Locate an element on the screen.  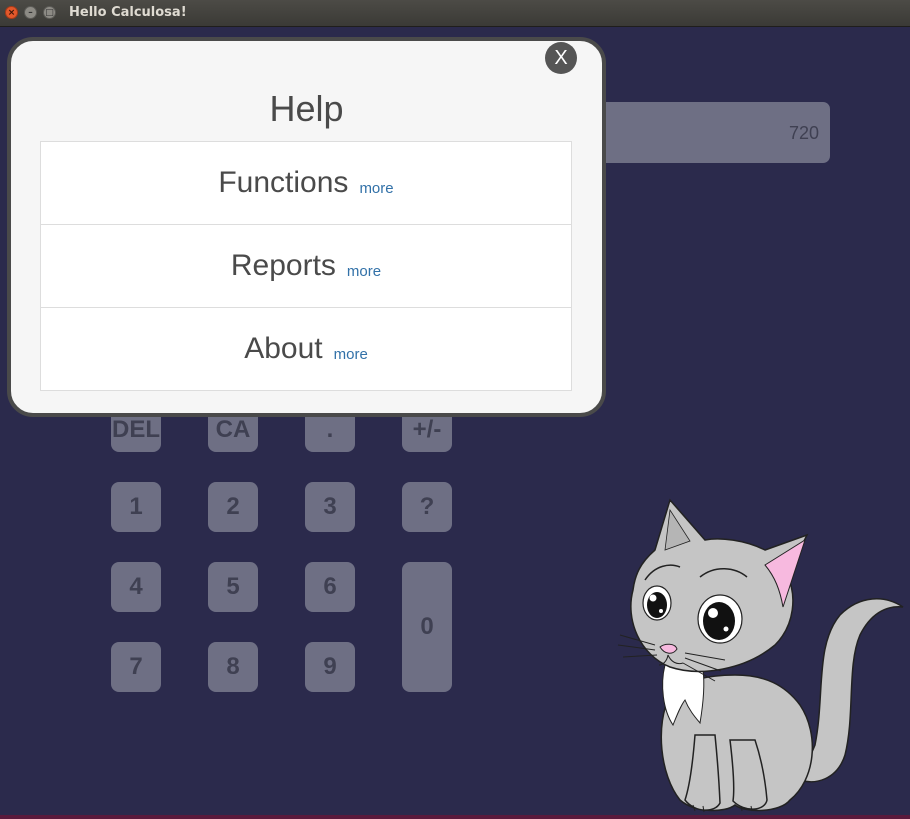
digit-7-key: 7 is located at coordinates (136, 667).